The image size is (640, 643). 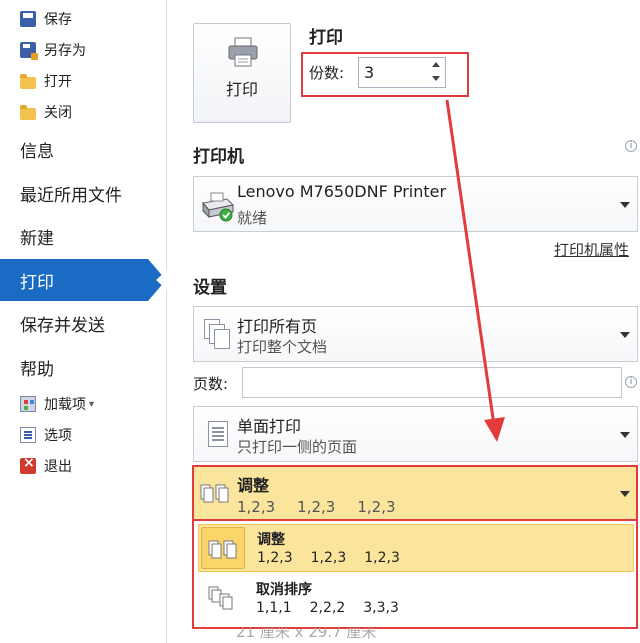 I want to click on sides-title: 单面打印, so click(x=269, y=426).